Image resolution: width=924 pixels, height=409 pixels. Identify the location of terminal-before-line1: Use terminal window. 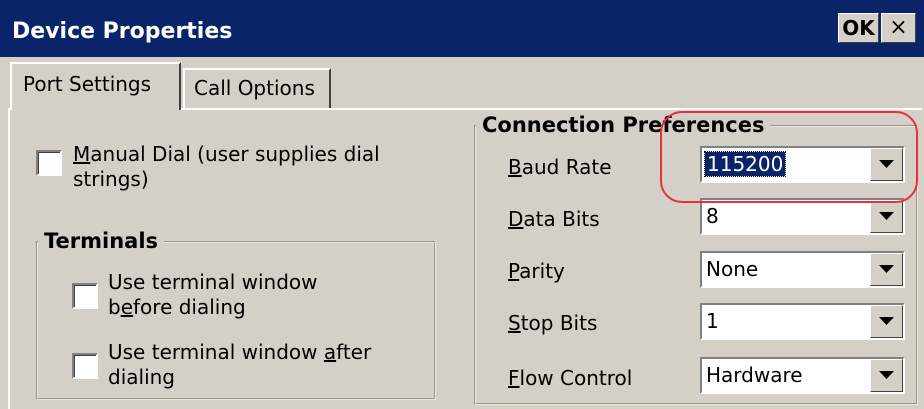
(213, 282).